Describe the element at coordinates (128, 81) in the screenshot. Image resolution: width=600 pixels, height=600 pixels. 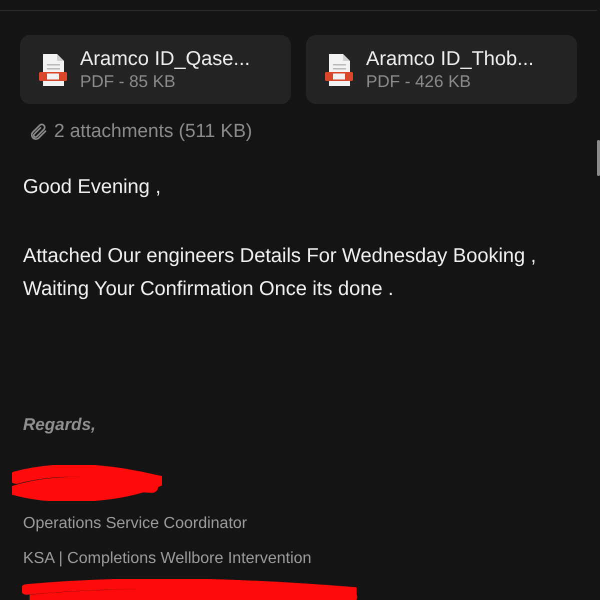
I see `attachment-meta: PDF - 85 KB` at that location.